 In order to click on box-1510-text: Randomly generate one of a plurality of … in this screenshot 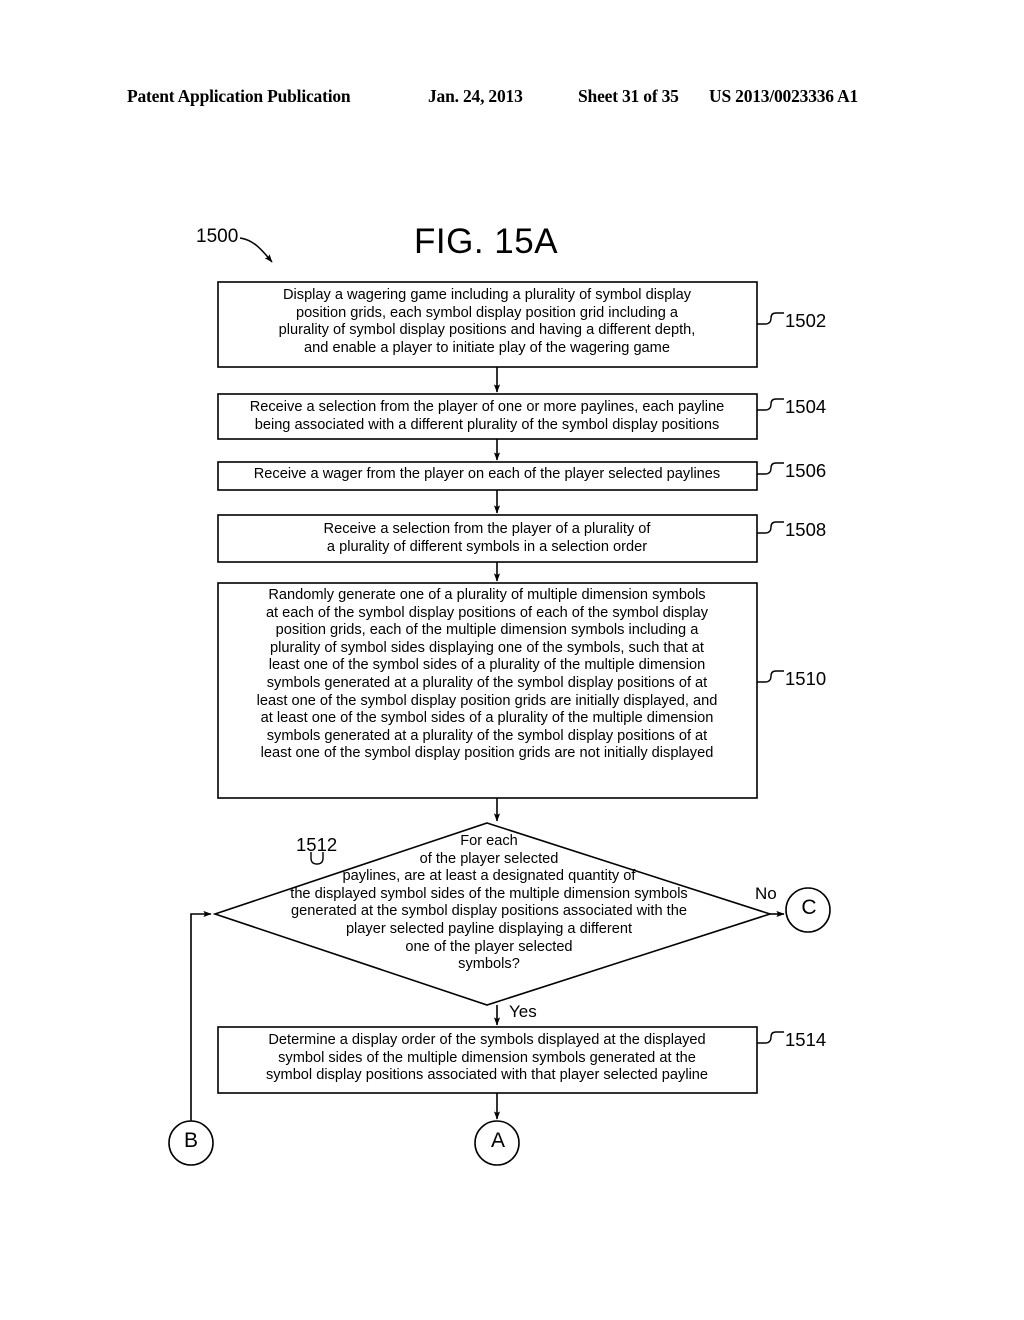, I will do `click(487, 674)`.